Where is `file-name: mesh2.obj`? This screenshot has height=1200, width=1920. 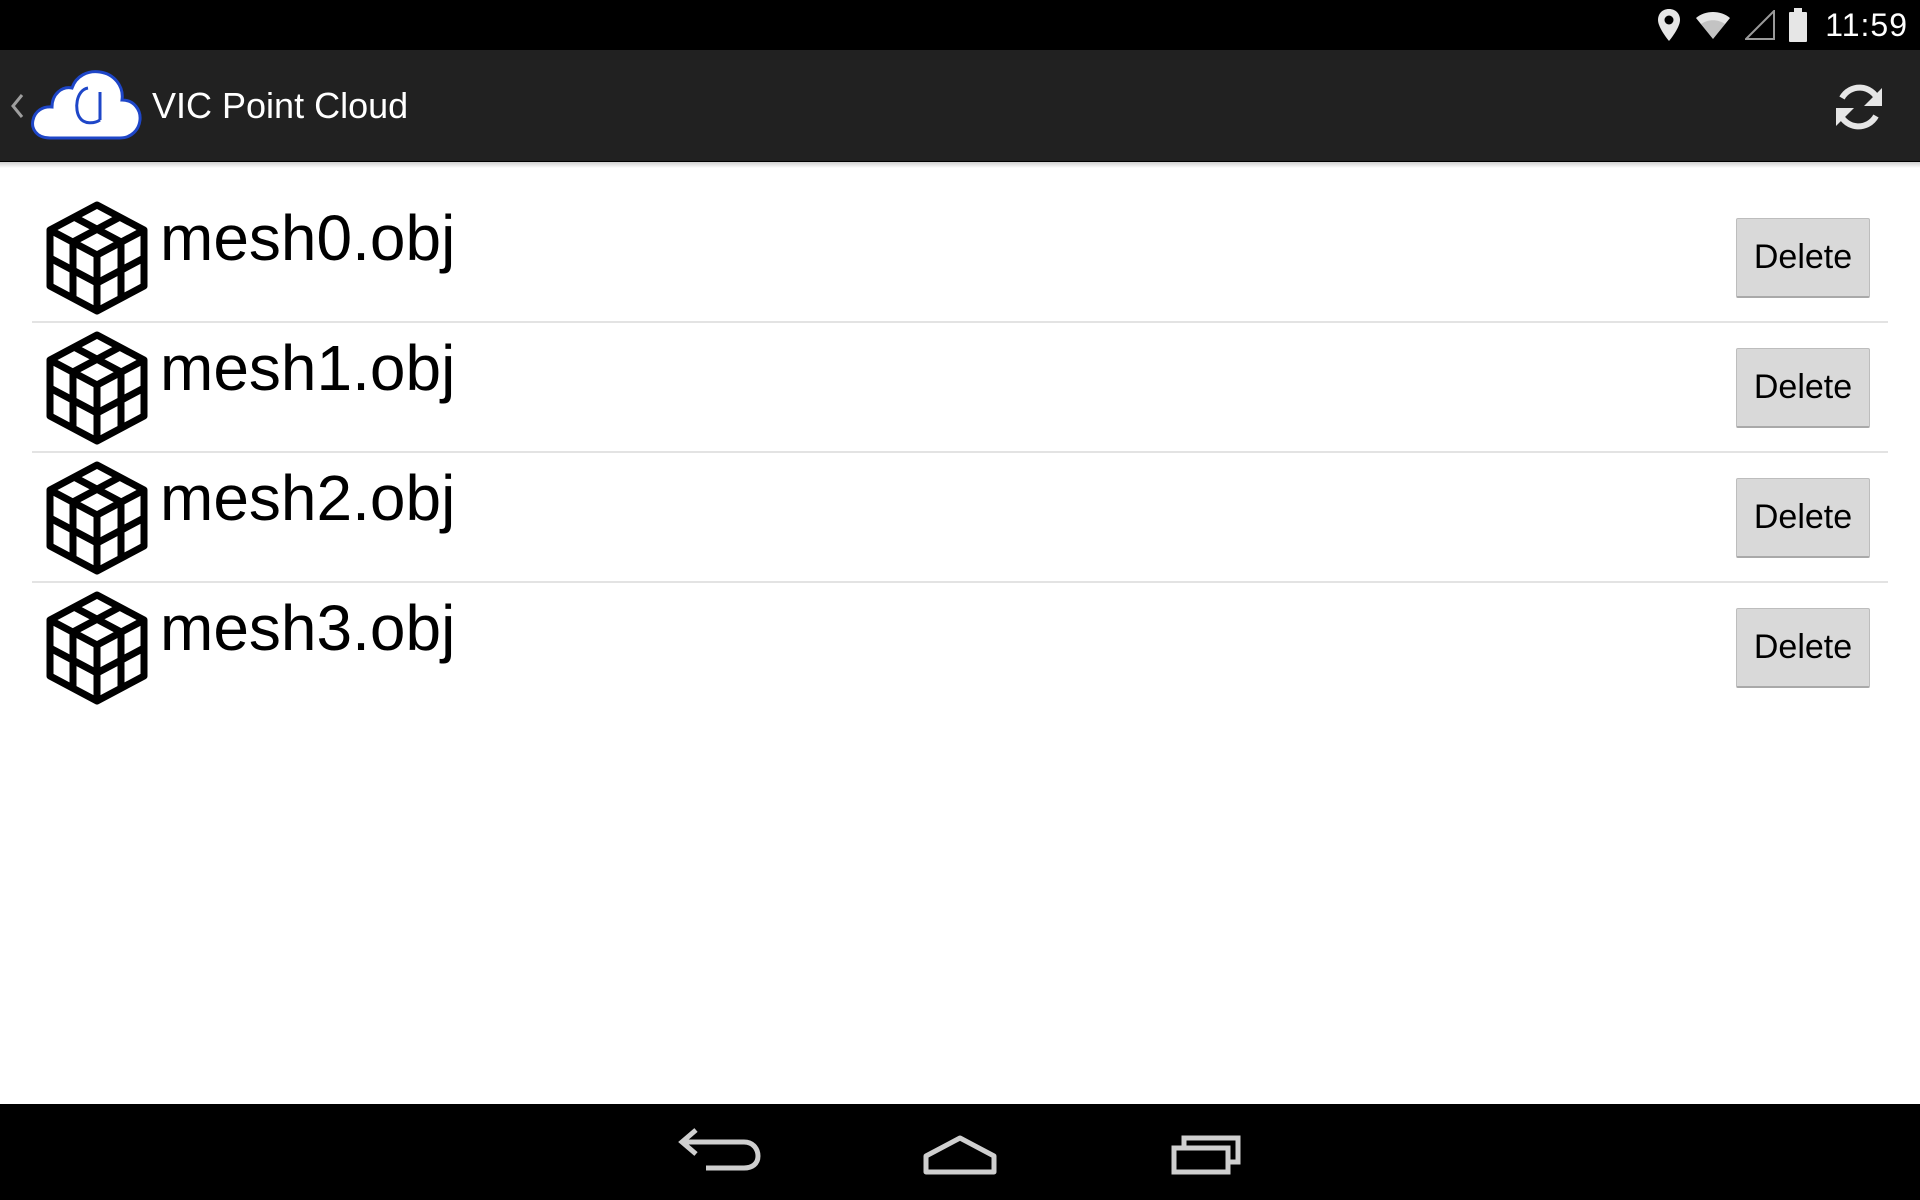 file-name: mesh2.obj is located at coordinates (308, 498).